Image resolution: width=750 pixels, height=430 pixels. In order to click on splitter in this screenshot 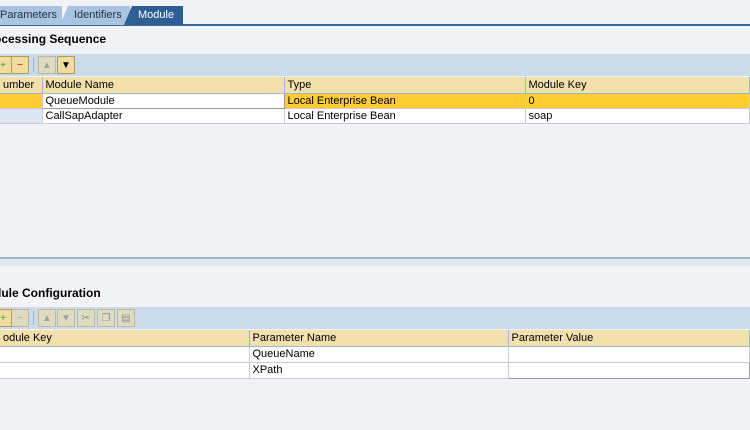, I will do `click(375, 261)`.